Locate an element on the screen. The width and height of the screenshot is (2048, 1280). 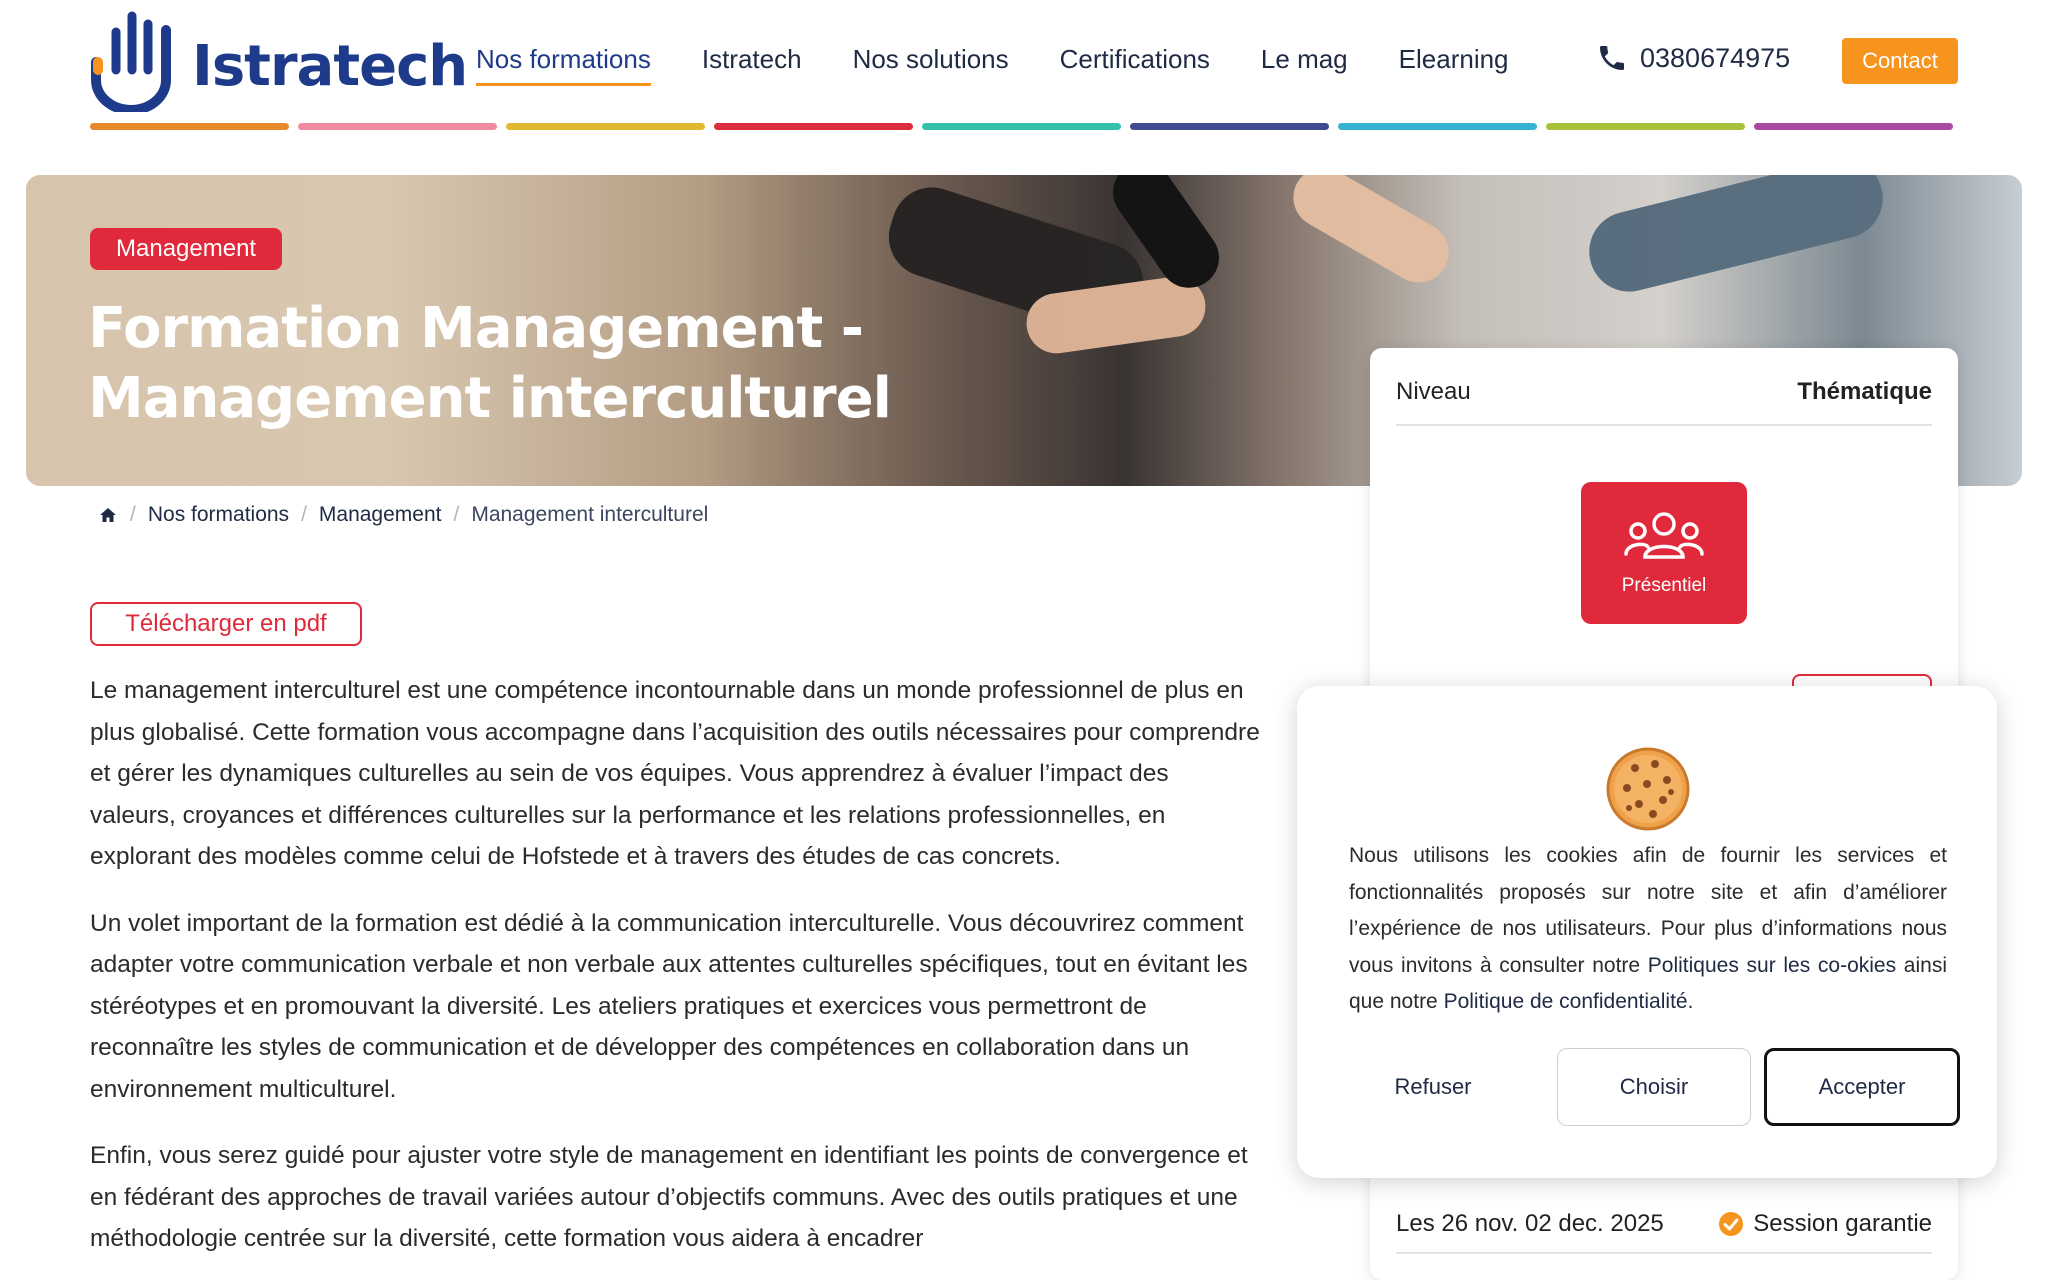
nav-item-le-mag: Le mag is located at coordinates (1304, 65).